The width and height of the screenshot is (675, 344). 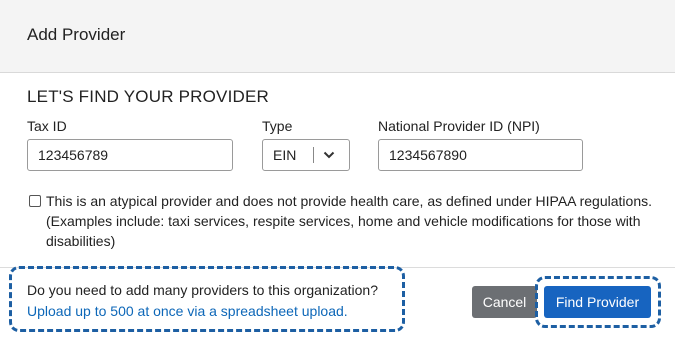 I want to click on npi-input: 1234567890, so click(x=480, y=155).